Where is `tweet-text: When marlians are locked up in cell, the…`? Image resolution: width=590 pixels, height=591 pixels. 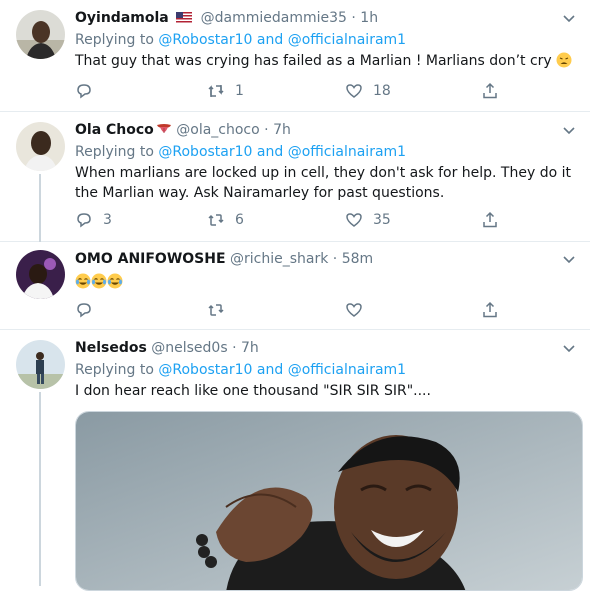
tweet-text: When marlians are locked up in cell, the… is located at coordinates (323, 183).